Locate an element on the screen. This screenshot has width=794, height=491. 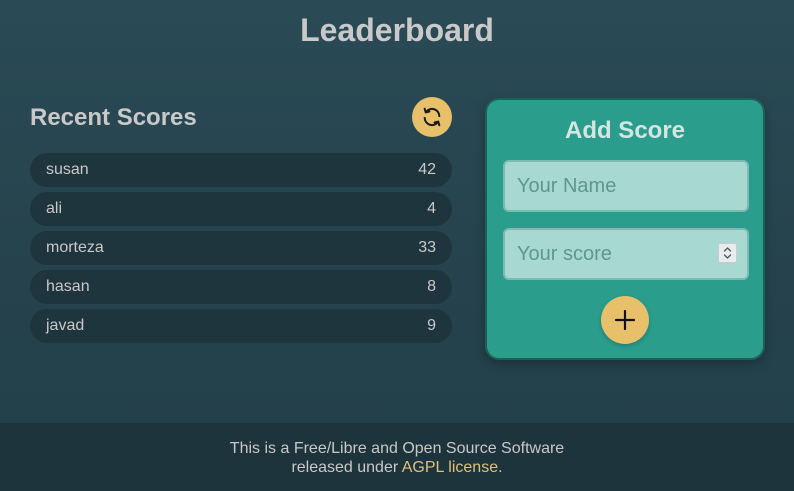
refresh-icon is located at coordinates (432, 117).